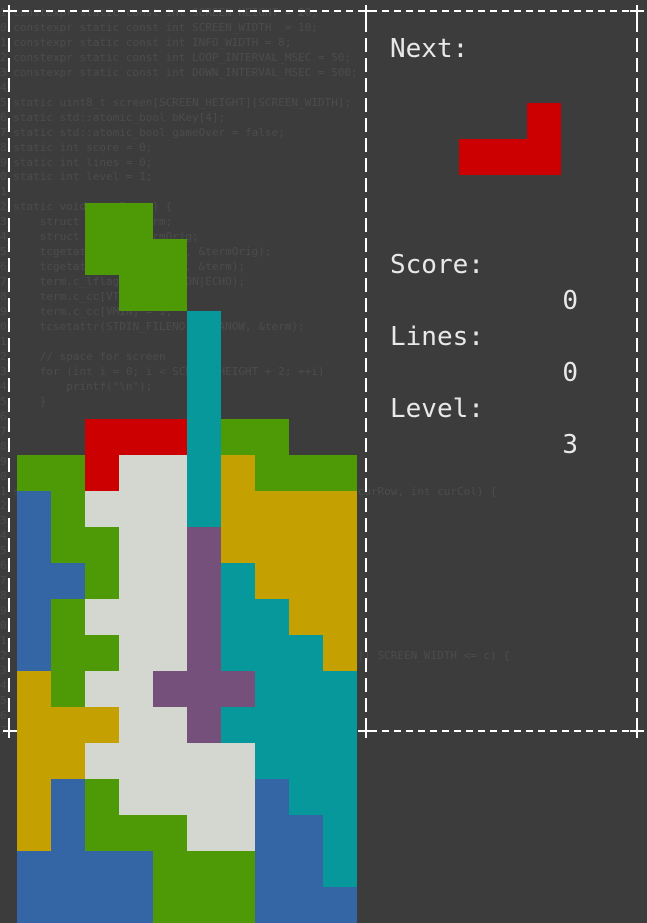 This screenshot has height=923, width=647. Describe the element at coordinates (570, 301) in the screenshot. I see `score-value: 0` at that location.